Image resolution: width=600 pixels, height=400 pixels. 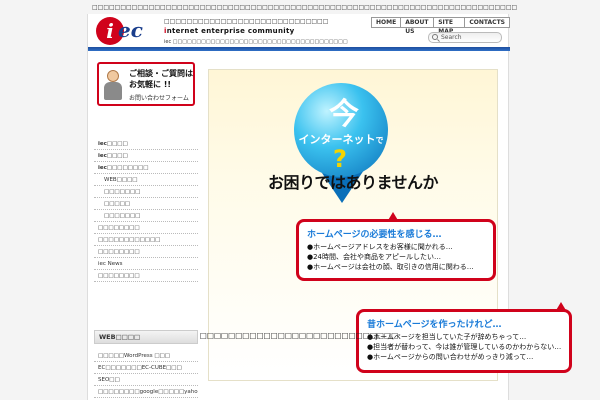 What do you see at coordinates (159, 98) in the screenshot?
I see `contact-form-link: お問い合わせフォーム` at bounding box center [159, 98].